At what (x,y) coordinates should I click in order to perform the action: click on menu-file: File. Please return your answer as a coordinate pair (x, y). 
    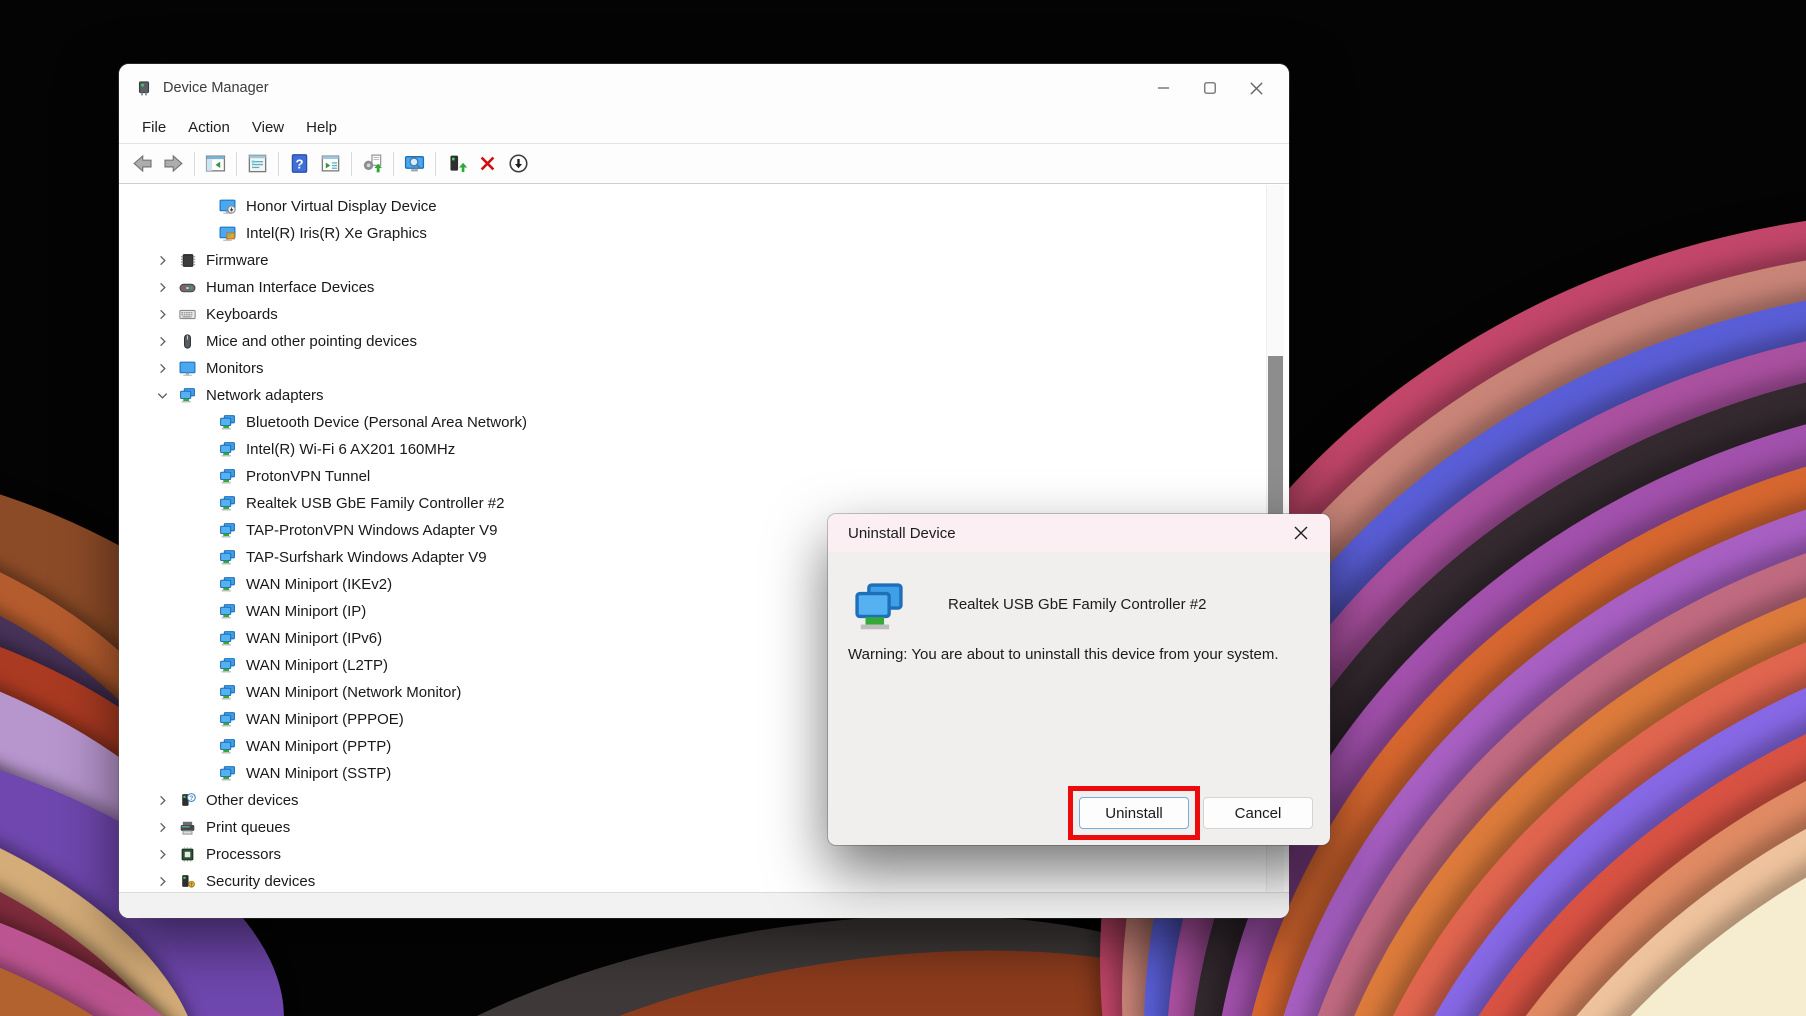
    Looking at the image, I should click on (154, 127).